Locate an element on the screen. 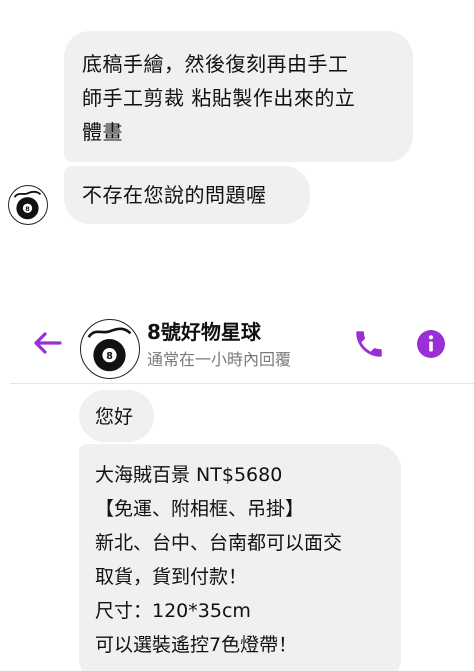 Image resolution: width=474 pixels, height=671 pixels. message-line: 新北、台中、台南都可以面交 is located at coordinates (219, 543).